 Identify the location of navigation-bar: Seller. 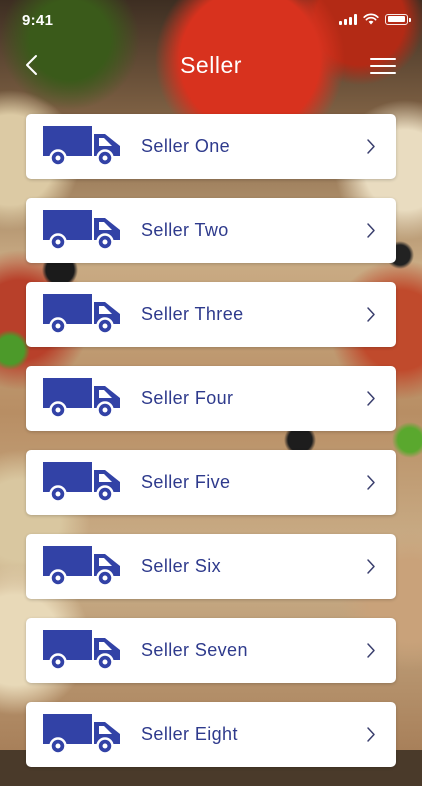
(211, 66).